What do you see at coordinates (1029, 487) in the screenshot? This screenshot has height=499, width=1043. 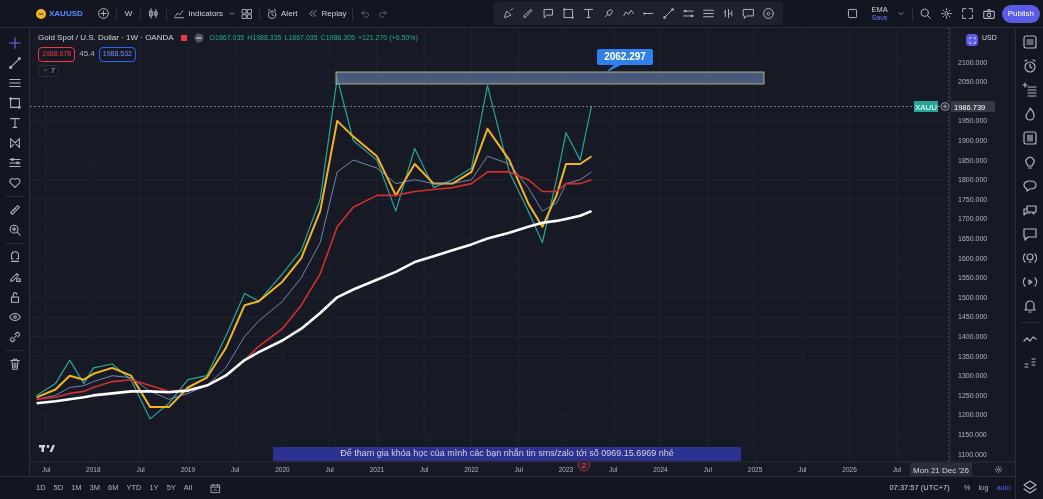 I see `layers-icon` at bounding box center [1029, 487].